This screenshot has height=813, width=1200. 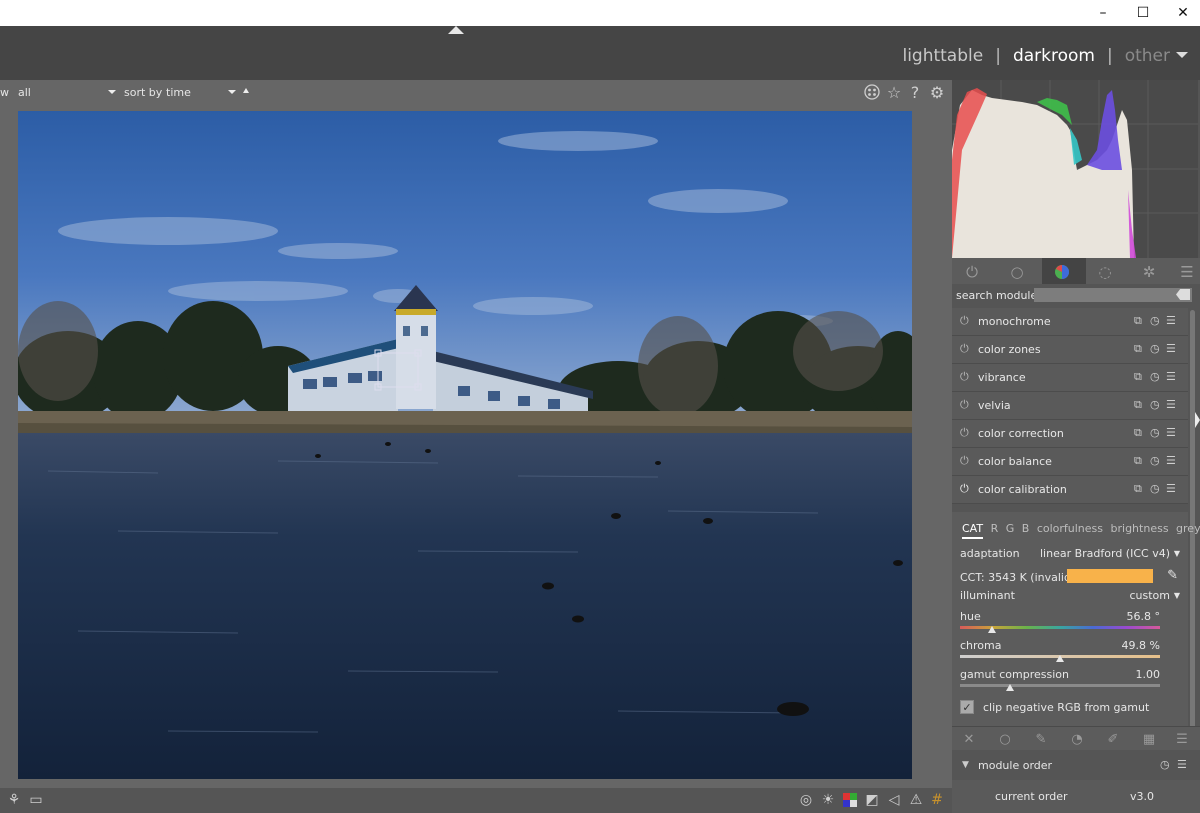 I want to click on maximize-button: ☐, so click(x=1143, y=13).